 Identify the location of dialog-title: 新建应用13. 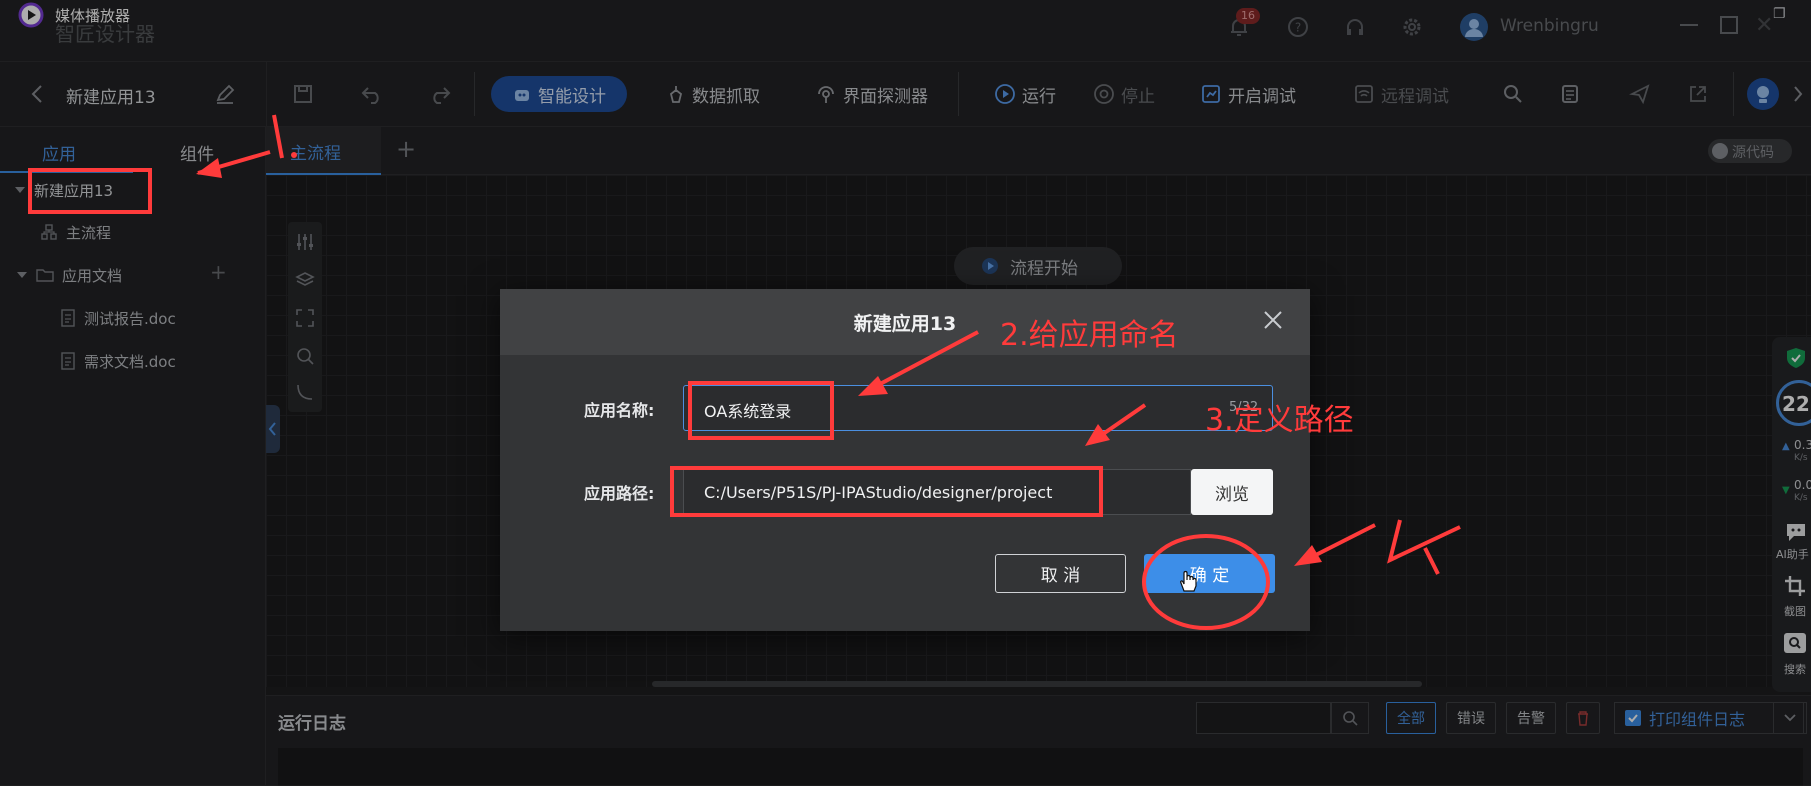
(905, 324).